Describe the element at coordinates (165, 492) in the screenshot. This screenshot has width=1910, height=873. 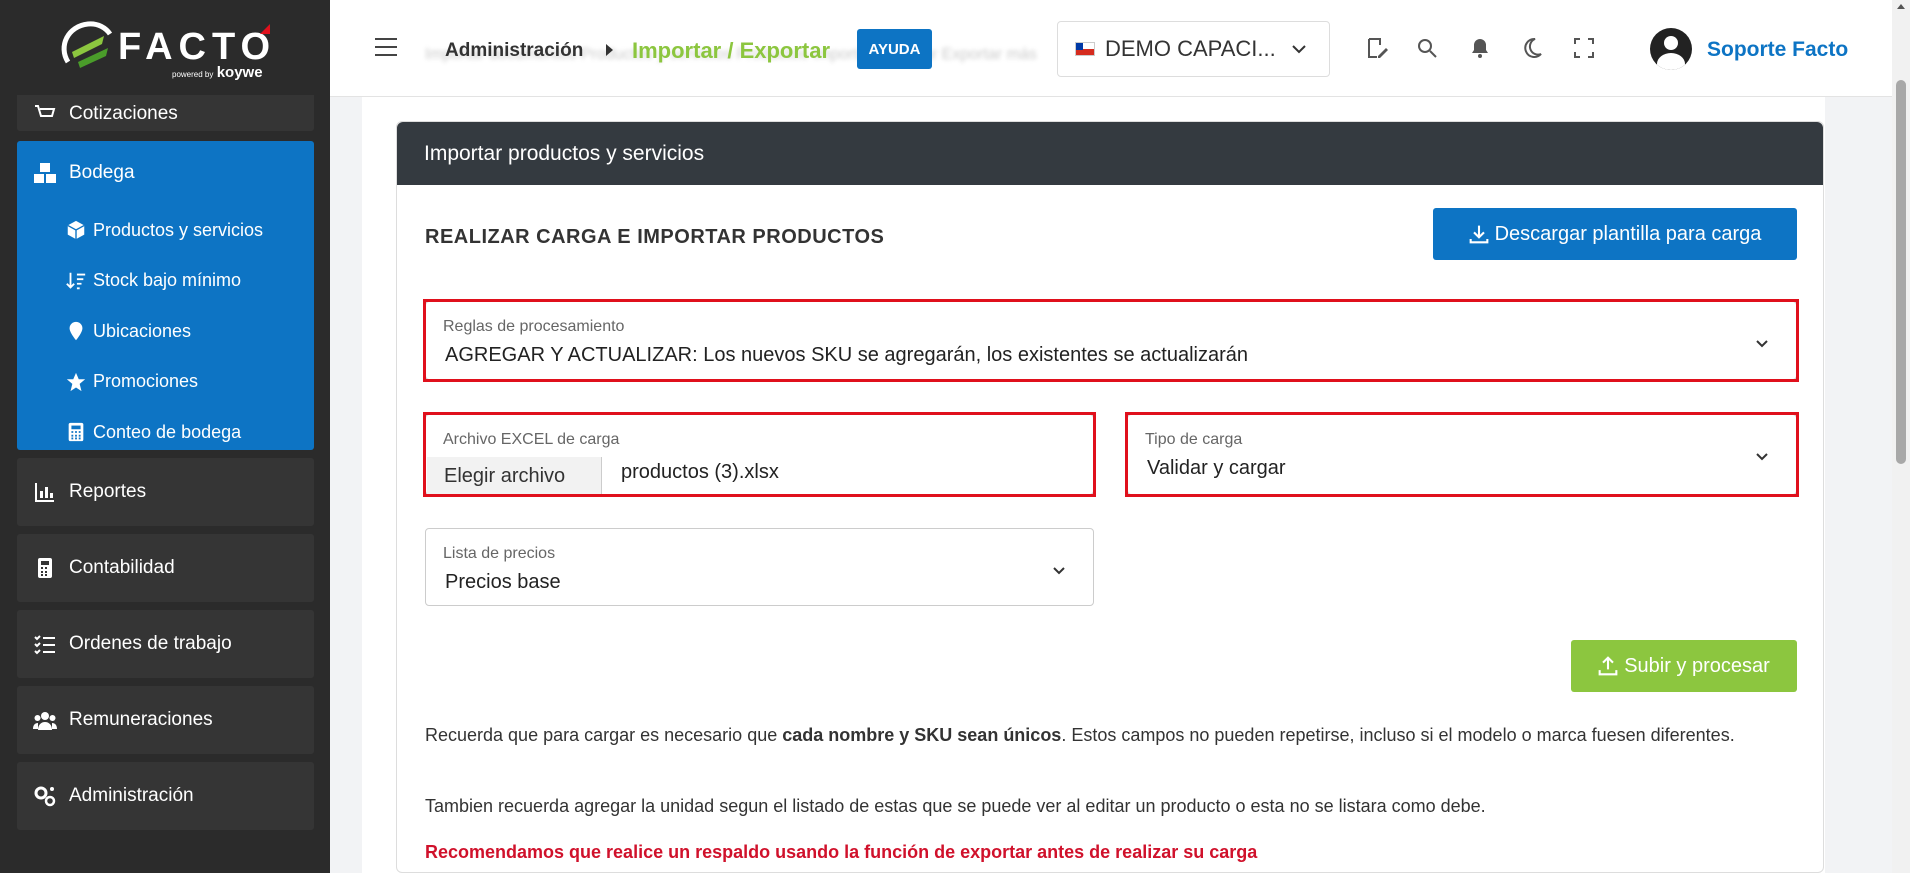
I see `sidebar-item-reportes: Reportes` at that location.